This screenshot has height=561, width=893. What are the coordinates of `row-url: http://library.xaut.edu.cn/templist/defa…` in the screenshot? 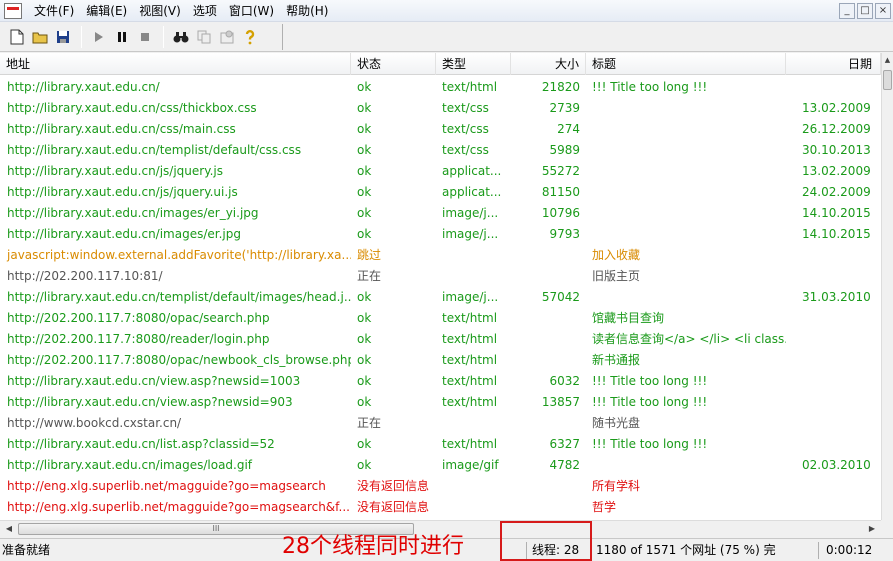 It's located at (154, 150).